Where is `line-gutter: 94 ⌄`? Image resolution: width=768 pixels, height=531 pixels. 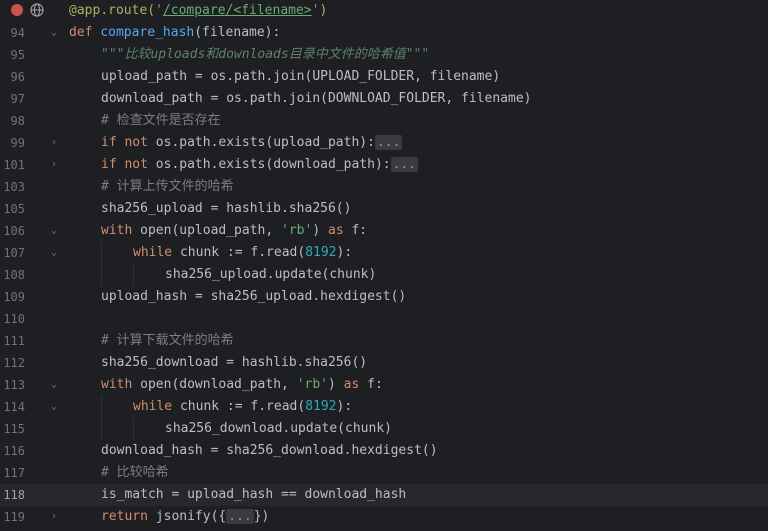
line-gutter: 94 ⌄ is located at coordinates (34, 33).